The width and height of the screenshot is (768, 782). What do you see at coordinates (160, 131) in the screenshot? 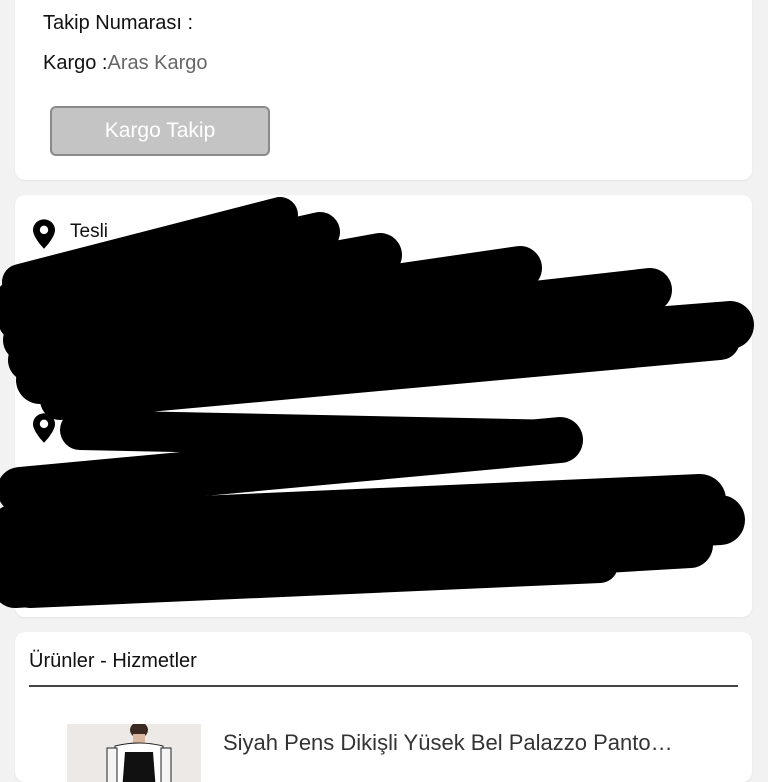
I see `track-shipment-button: Kargo Takip` at bounding box center [160, 131].